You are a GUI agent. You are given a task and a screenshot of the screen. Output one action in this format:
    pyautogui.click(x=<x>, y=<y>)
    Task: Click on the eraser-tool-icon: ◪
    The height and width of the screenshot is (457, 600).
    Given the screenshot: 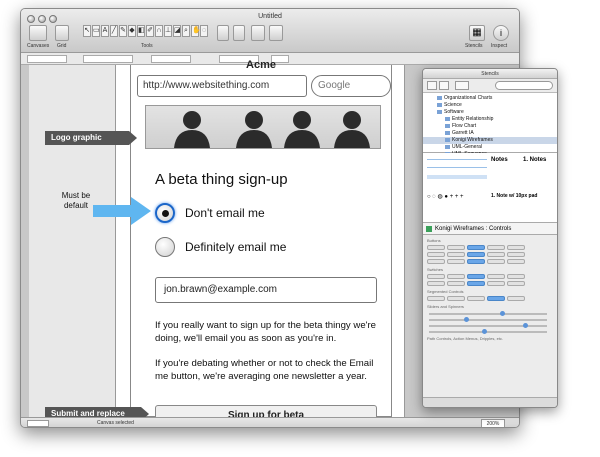 What is the action you would take?
    pyautogui.click(x=177, y=31)
    